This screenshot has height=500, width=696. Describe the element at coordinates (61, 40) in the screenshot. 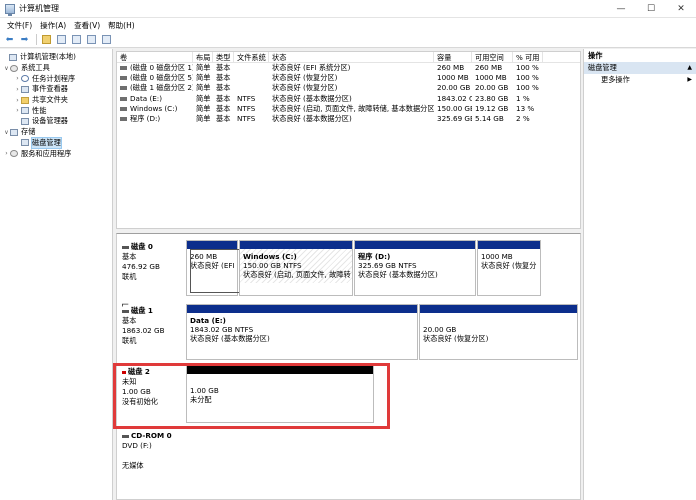

I see `show-hide-tree-button` at that location.